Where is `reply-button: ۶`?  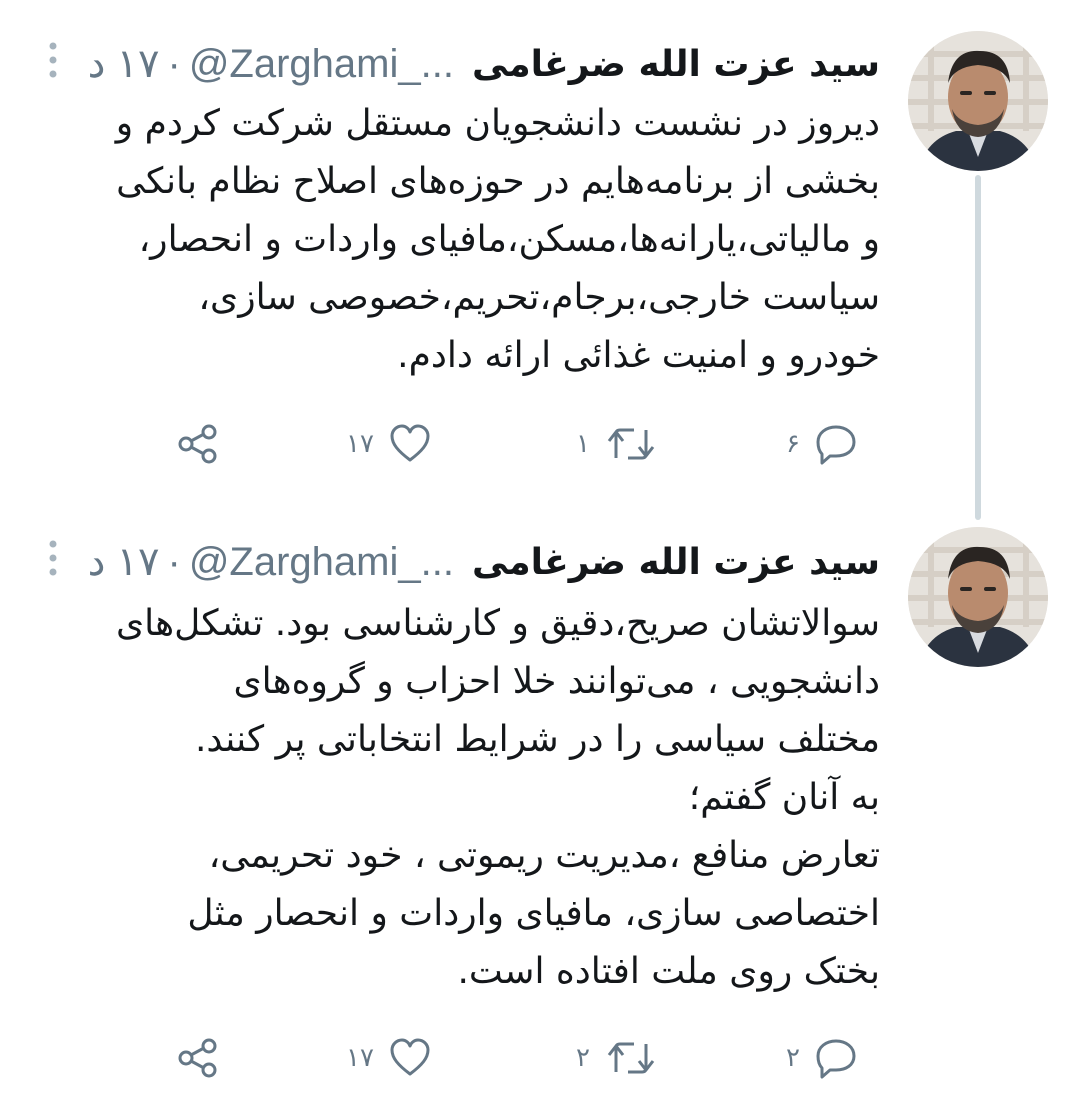
reply-button: ۶ is located at coordinates (822, 444).